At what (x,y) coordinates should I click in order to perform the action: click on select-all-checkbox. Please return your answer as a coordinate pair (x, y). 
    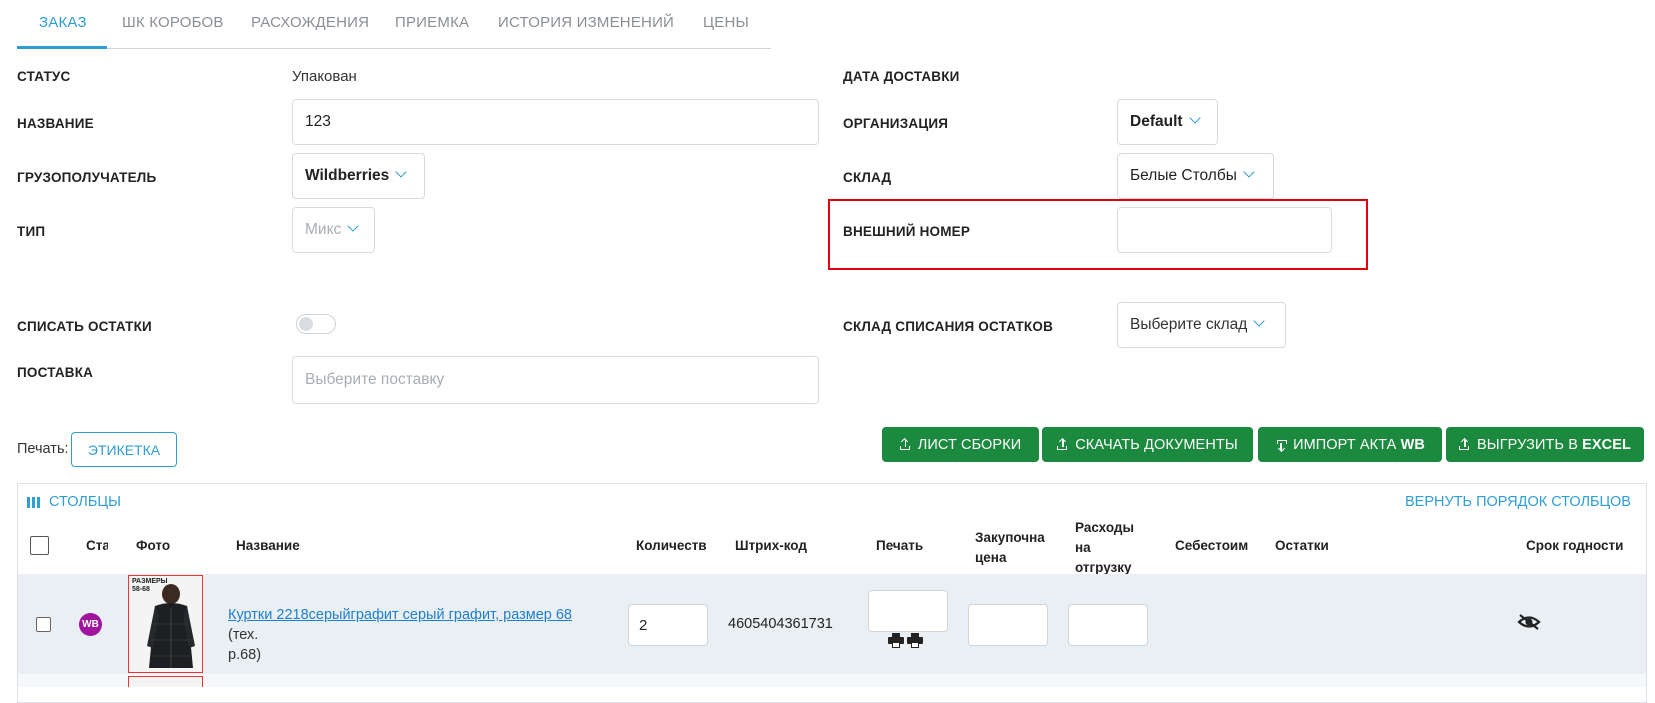
    Looking at the image, I should click on (39, 545).